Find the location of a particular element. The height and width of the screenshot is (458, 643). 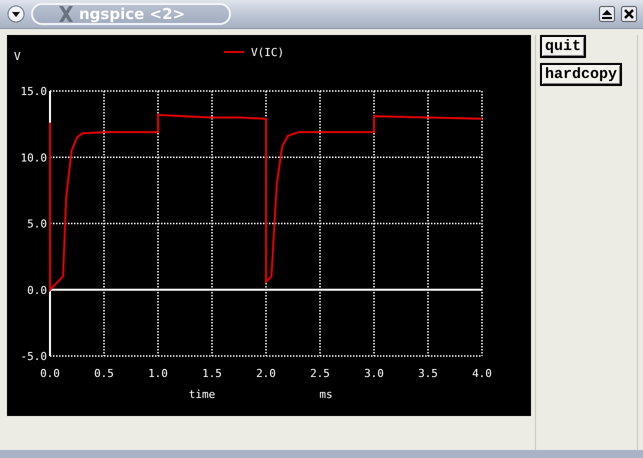

command-button: hardcopy is located at coordinates (581, 74).